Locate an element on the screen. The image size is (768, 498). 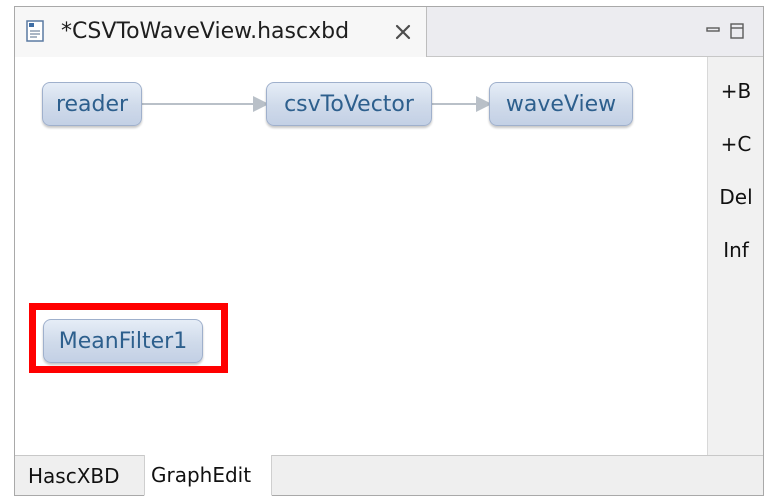
editor-tab-title: *CSVToWaveView.hascxbd is located at coordinates (205, 31).